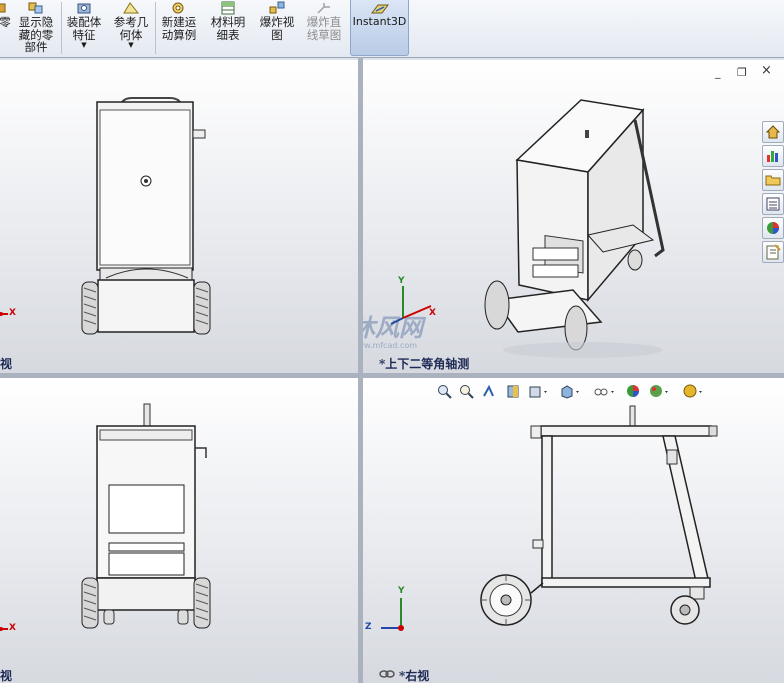 The image size is (784, 683). Describe the element at coordinates (368, 627) in the screenshot. I see `axis-z-label: Z` at that location.